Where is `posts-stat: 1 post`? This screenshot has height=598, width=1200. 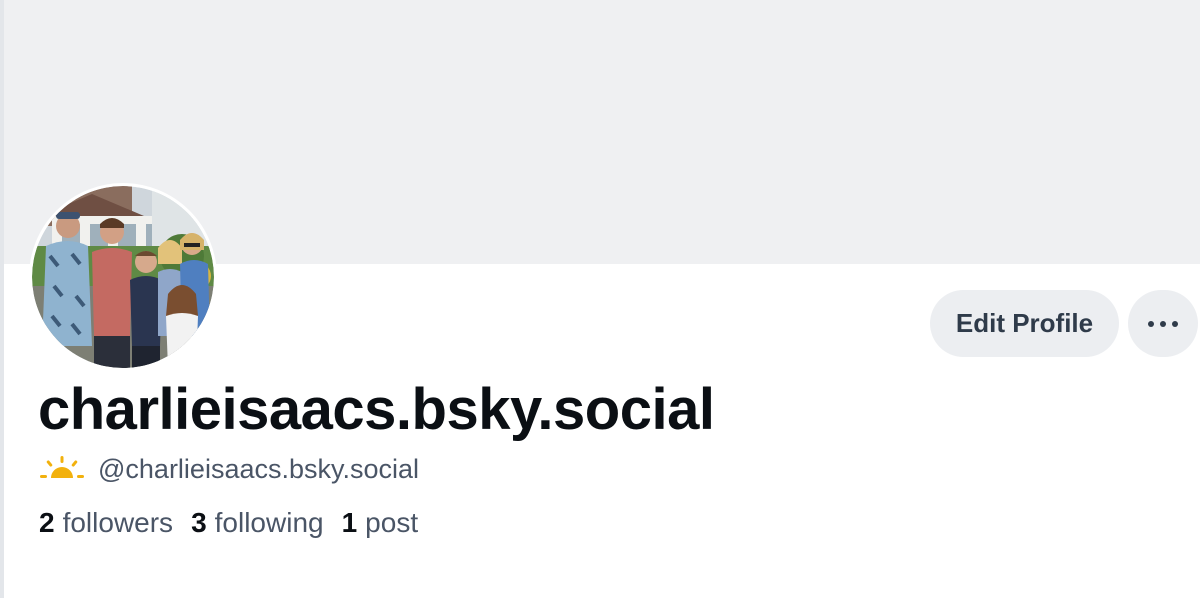
posts-stat: 1 post is located at coordinates (380, 523).